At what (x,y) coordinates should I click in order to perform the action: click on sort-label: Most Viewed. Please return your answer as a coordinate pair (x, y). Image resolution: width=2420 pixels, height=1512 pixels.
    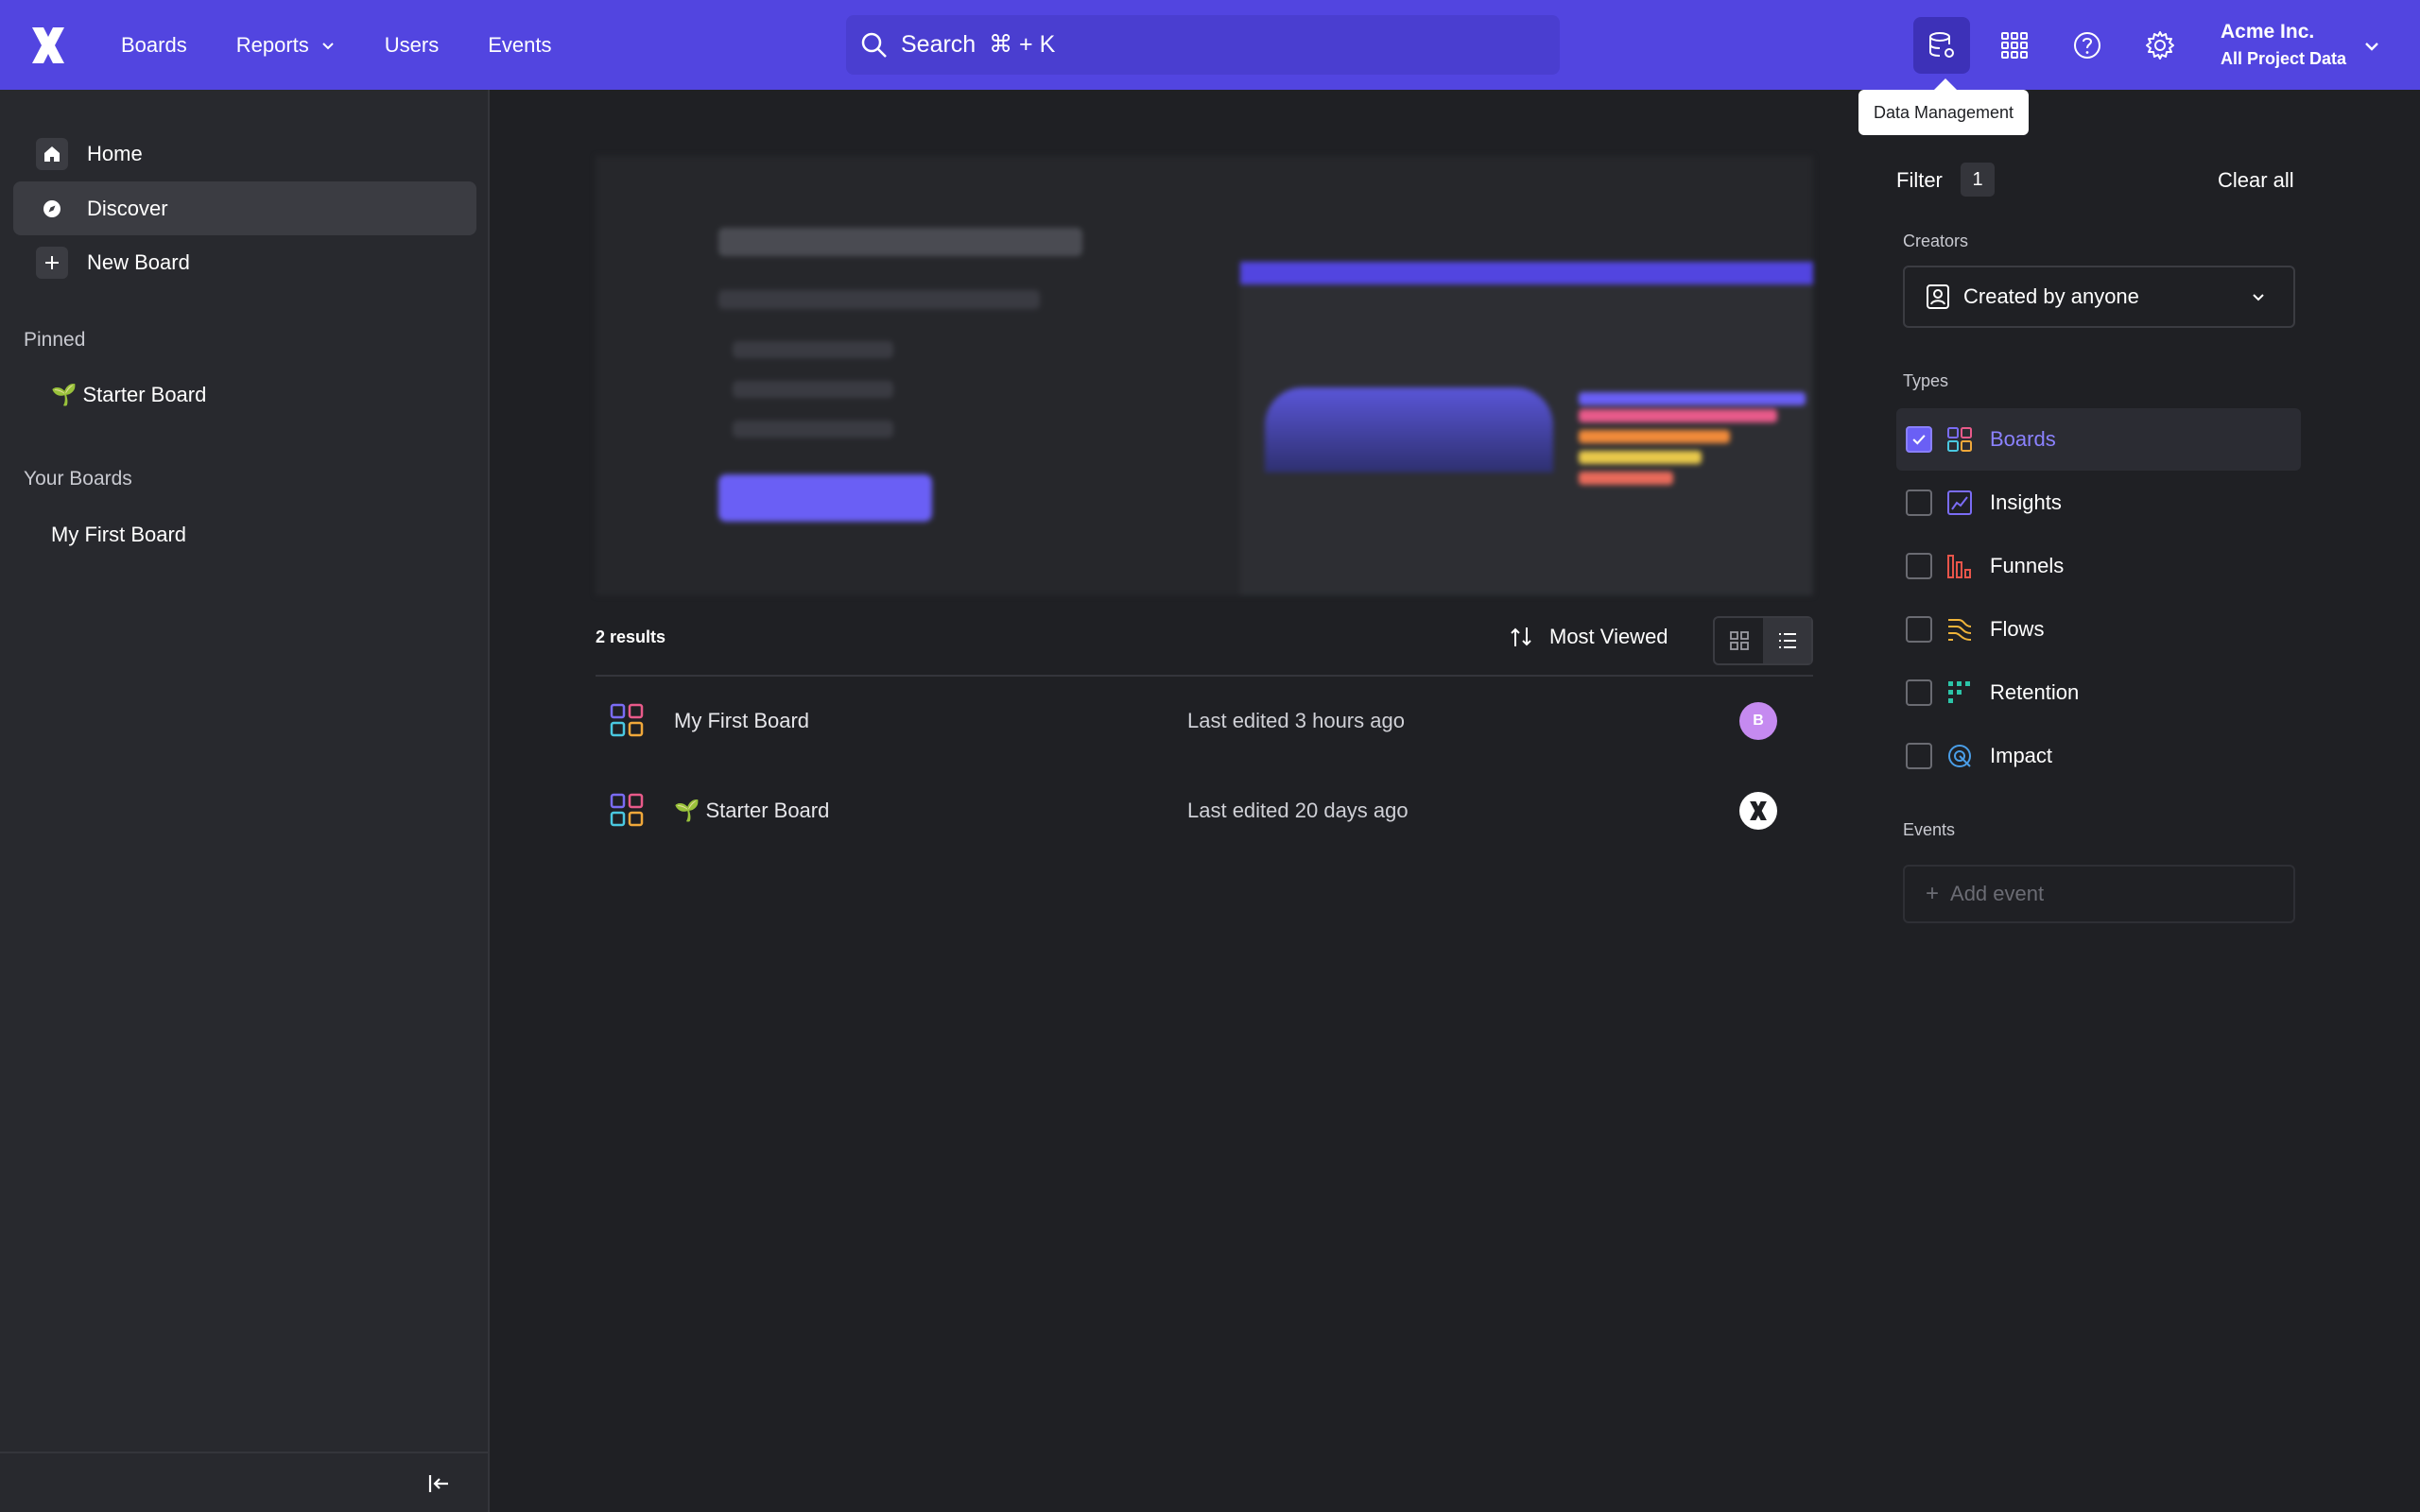
    Looking at the image, I should click on (1608, 636).